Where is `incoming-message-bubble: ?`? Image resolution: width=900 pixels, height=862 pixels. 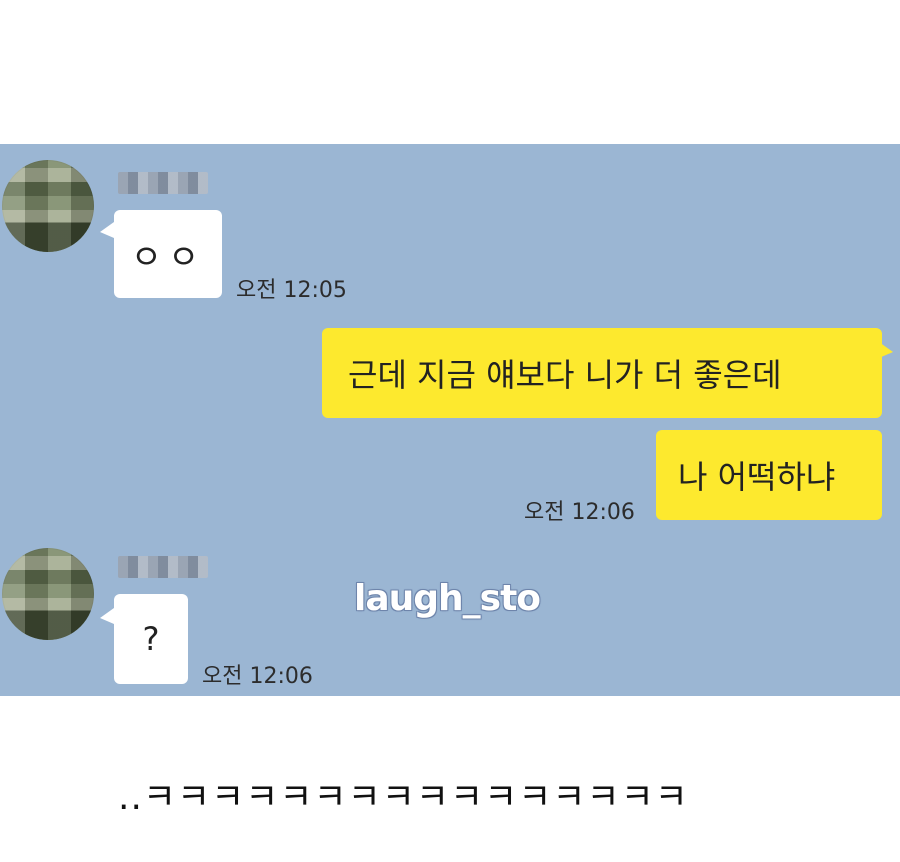 incoming-message-bubble: ? is located at coordinates (151, 639).